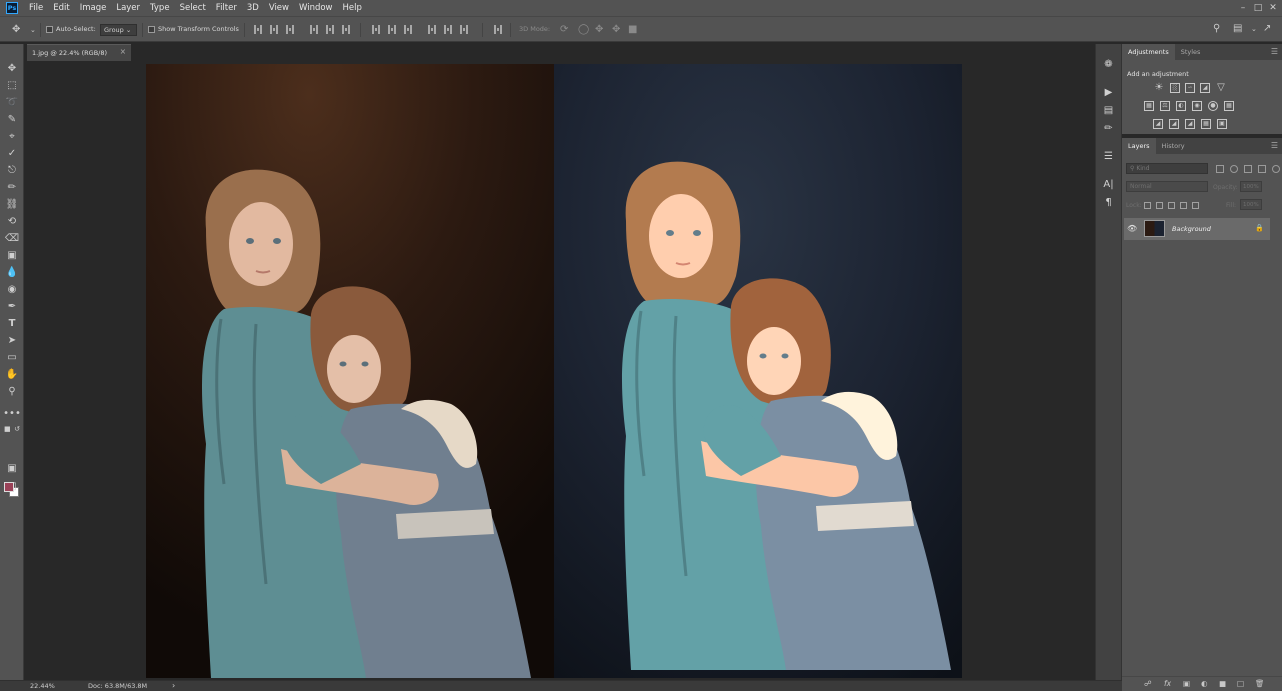 Image resolution: width=1282 pixels, height=691 pixels. What do you see at coordinates (1148, 683) in the screenshot?
I see `link-layers-icon: ☍` at bounding box center [1148, 683].